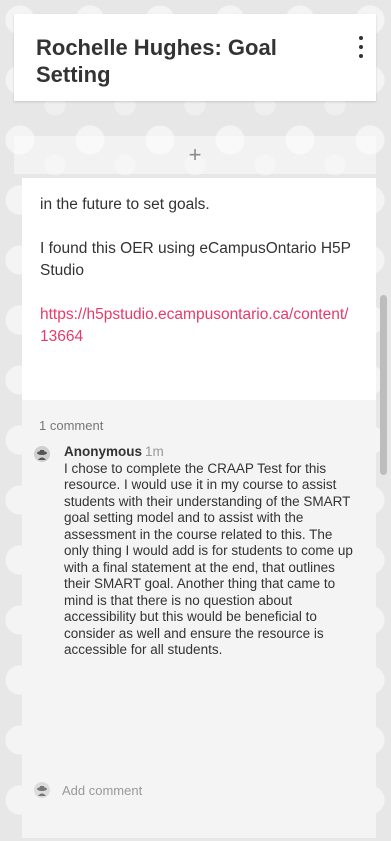 The height and width of the screenshot is (841, 391). What do you see at coordinates (103, 451) in the screenshot?
I see `comment-author: Anonymous` at bounding box center [103, 451].